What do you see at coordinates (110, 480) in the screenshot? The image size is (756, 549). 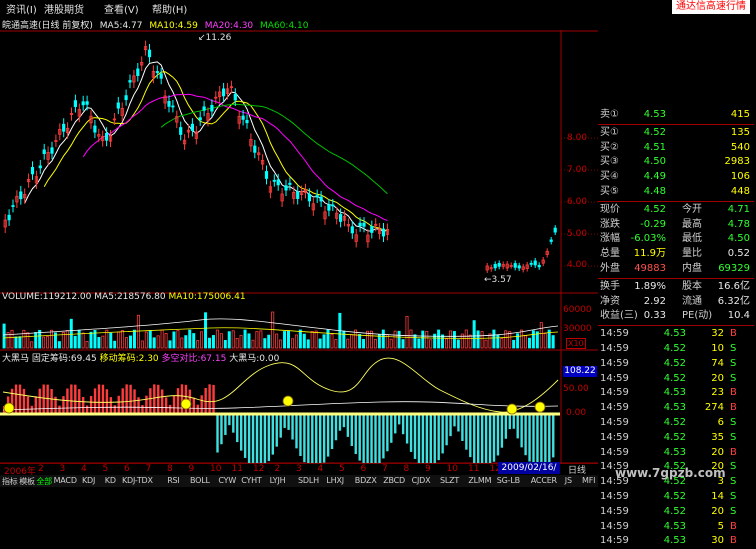 I see `indicator-tab: KD` at bounding box center [110, 480].